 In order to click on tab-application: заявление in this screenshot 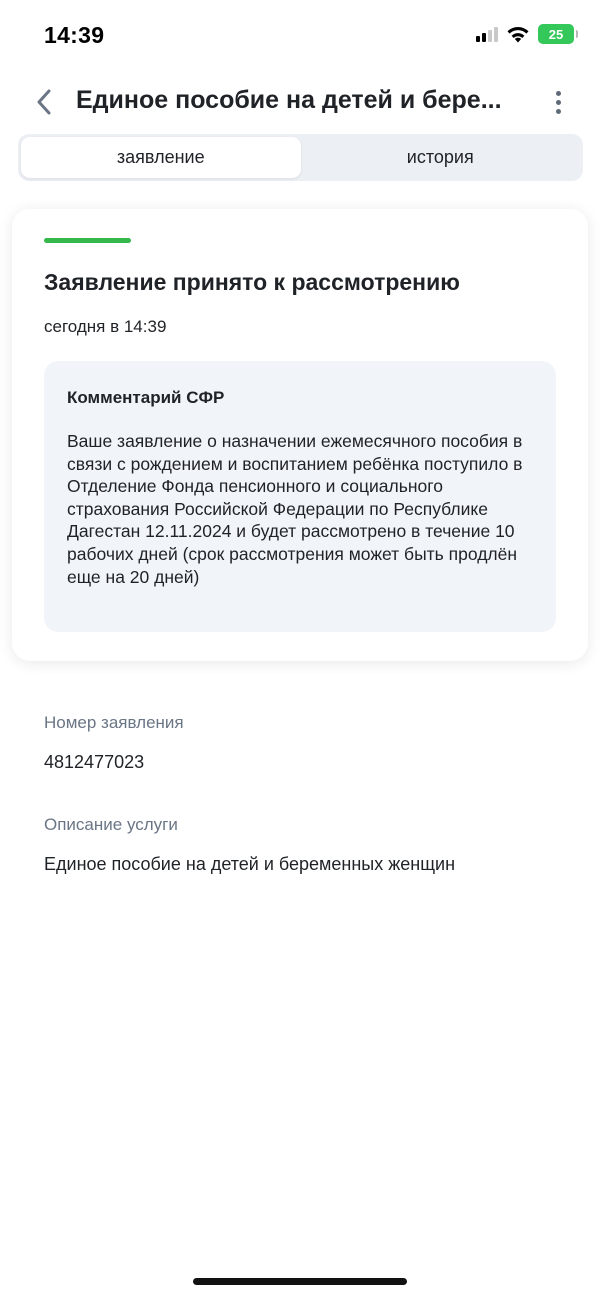, I will do `click(161, 157)`.